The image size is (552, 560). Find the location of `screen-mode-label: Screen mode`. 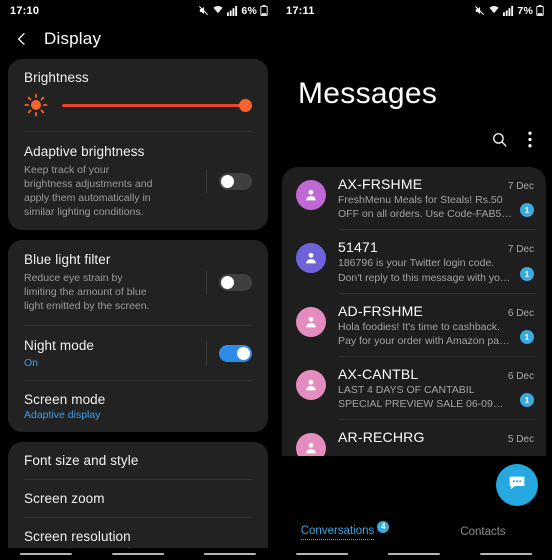

screen-mode-label: Screen mode is located at coordinates (65, 400).